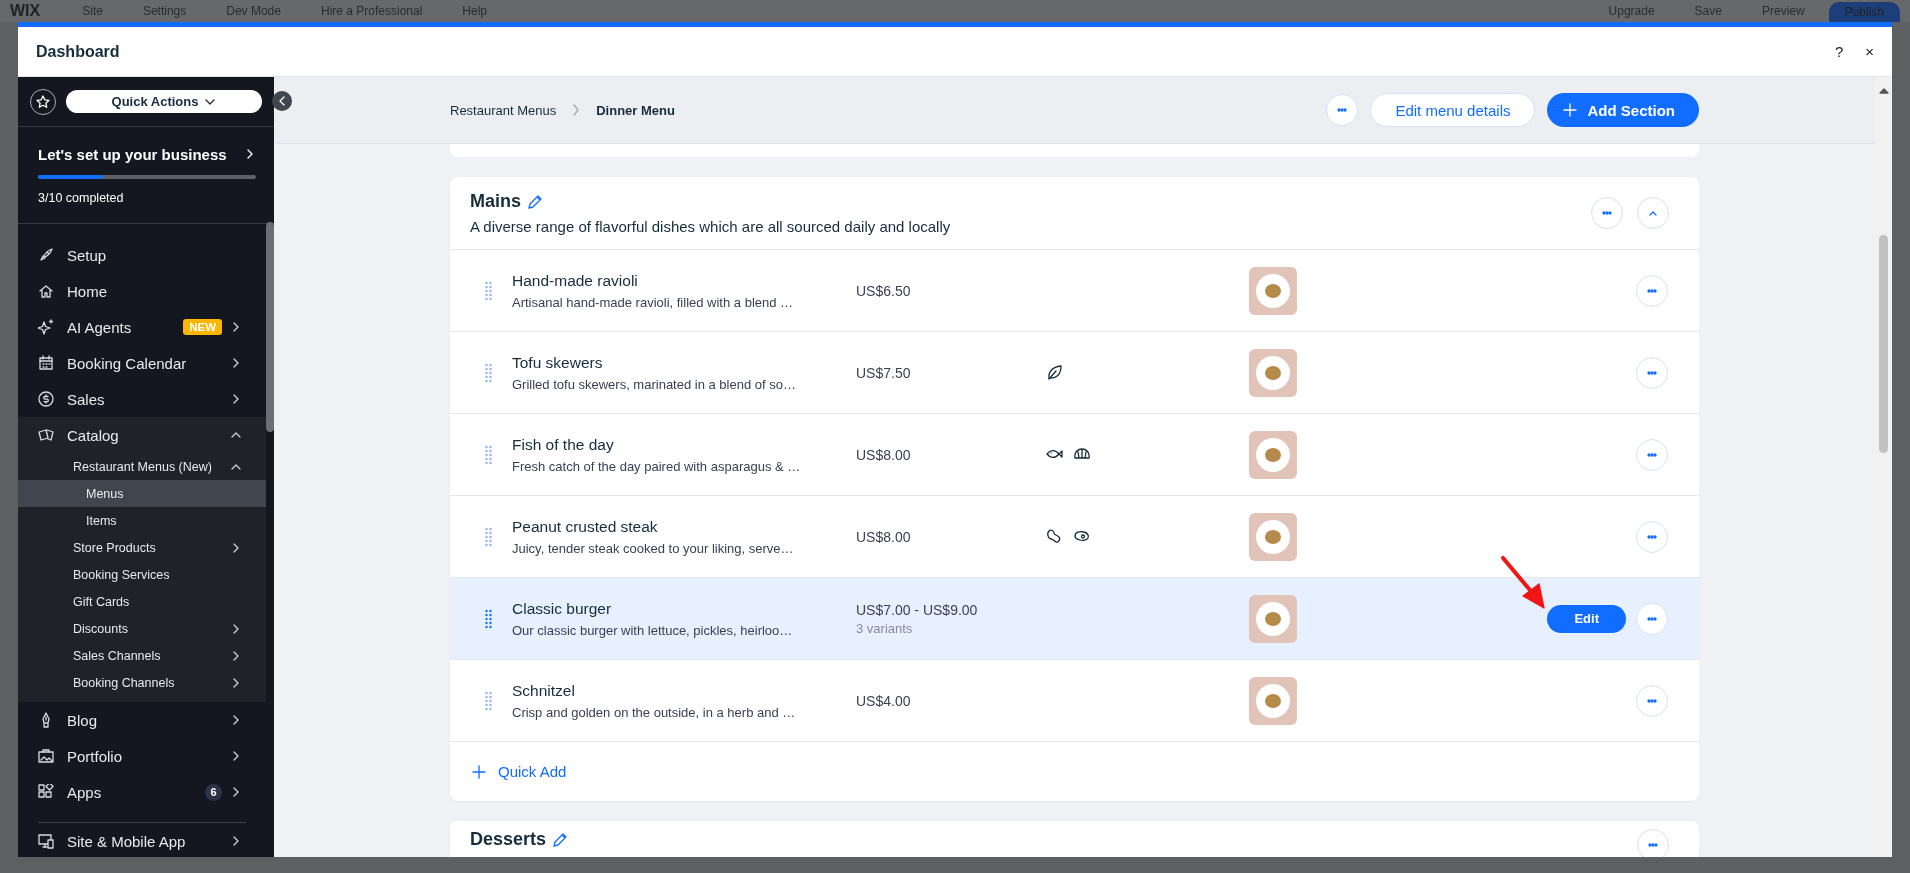 Image resolution: width=1910 pixels, height=873 pixels. Describe the element at coordinates (78, 51) in the screenshot. I see `window-title: Dashboard` at that location.